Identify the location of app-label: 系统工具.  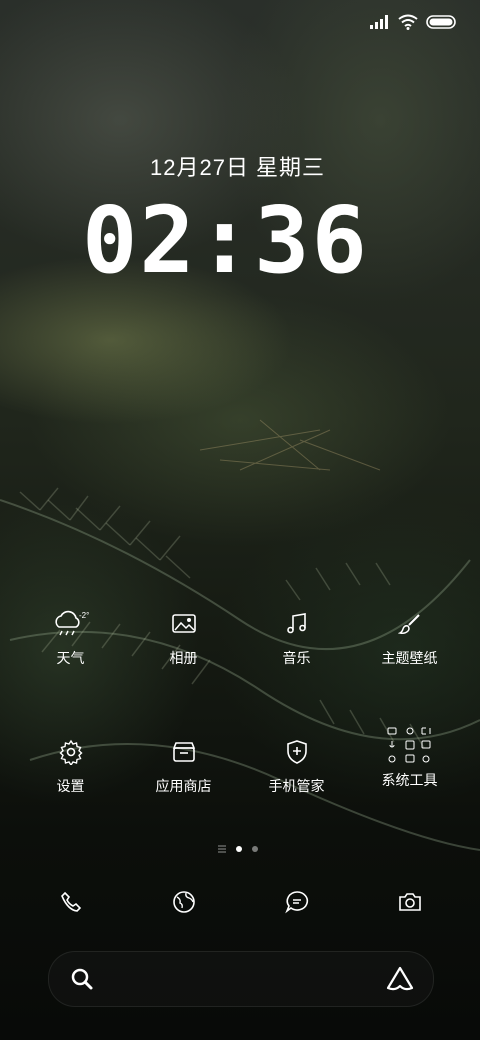
(409, 780).